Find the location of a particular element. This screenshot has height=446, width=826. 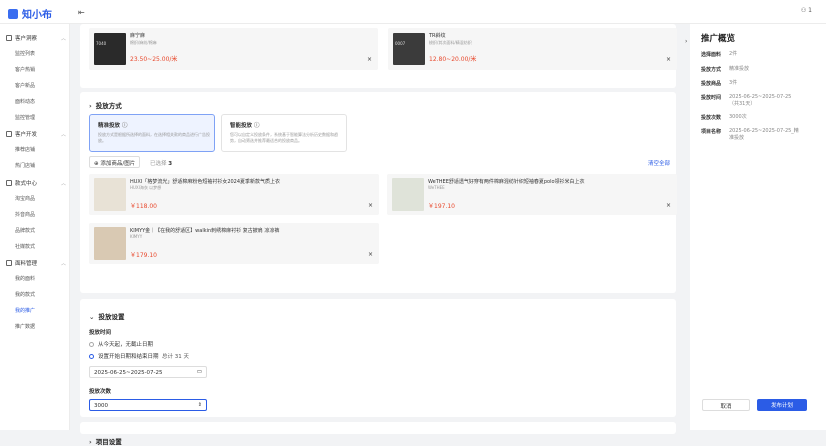

mode-title-text: 智能投放 is located at coordinates (241, 126).